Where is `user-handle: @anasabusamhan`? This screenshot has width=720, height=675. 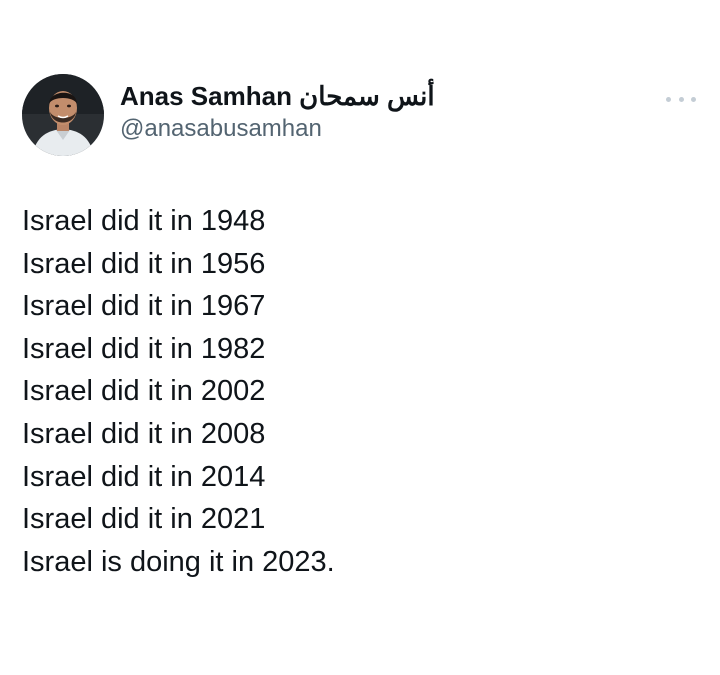
user-handle: @anasabusamhan is located at coordinates (277, 129).